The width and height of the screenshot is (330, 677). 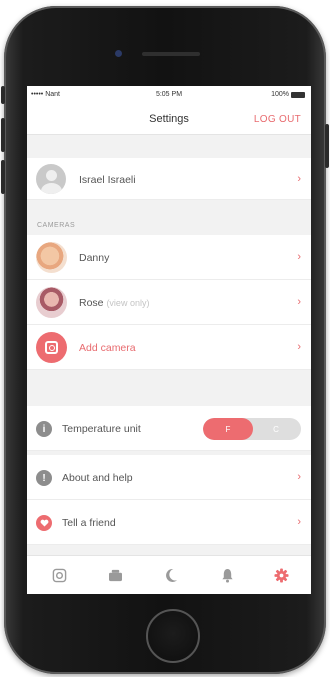 I want to click on battery-icon, so click(x=298, y=94).